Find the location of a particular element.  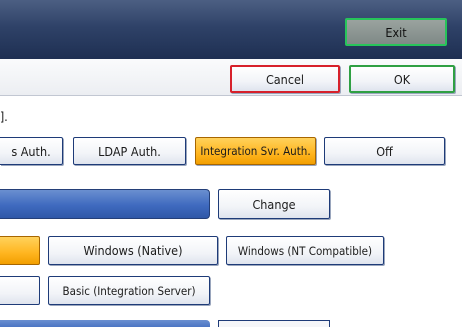

auth-option-partial: s Auth. is located at coordinates (31, 151).